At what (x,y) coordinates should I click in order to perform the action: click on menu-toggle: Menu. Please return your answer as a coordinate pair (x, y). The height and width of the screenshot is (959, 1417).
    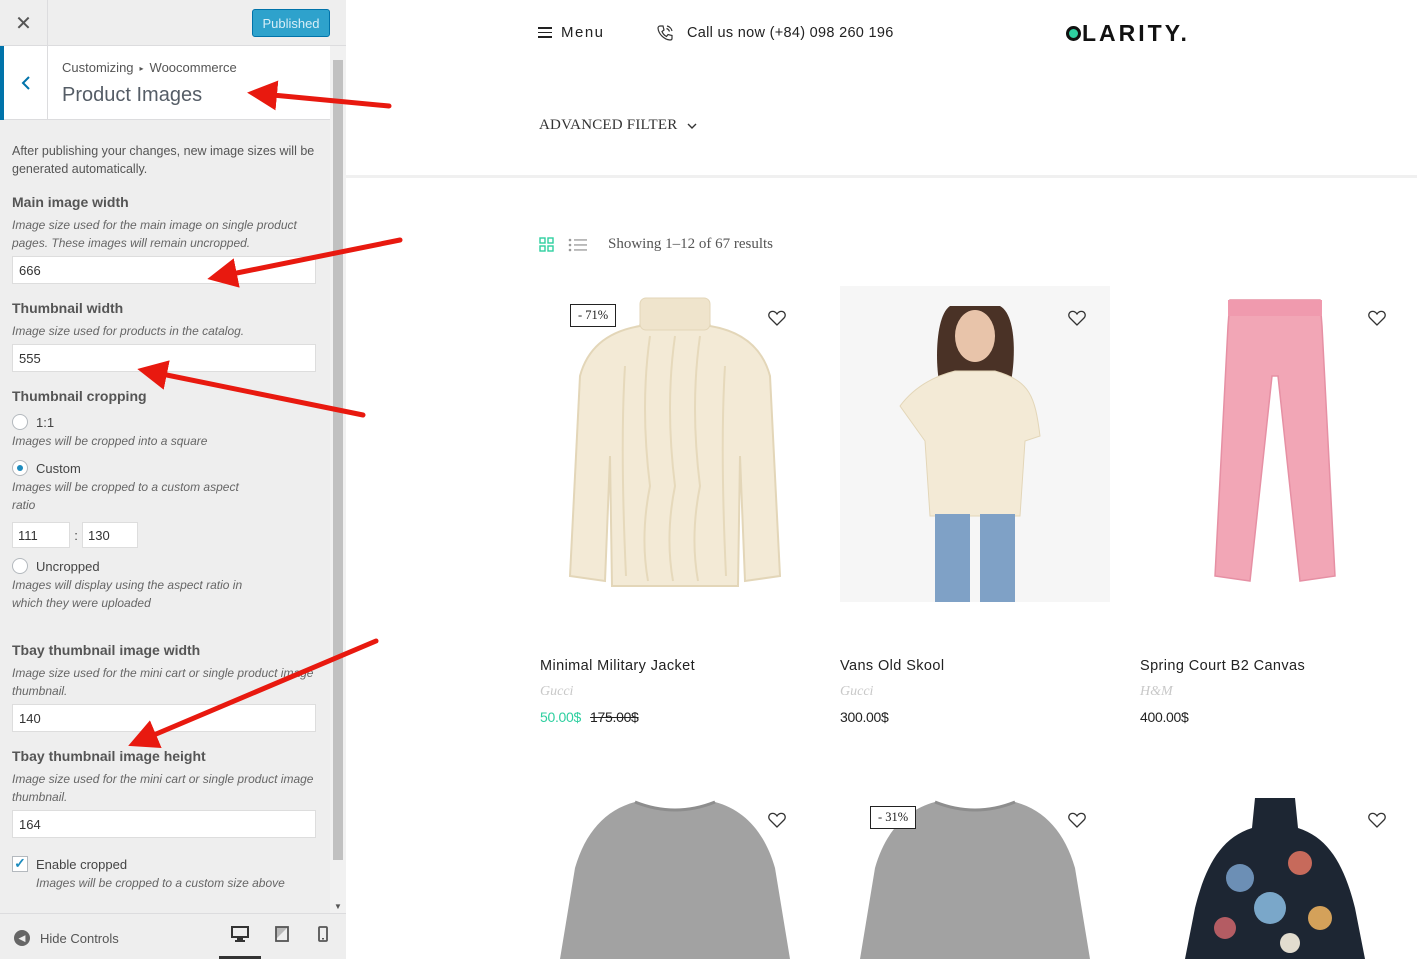
    Looking at the image, I should click on (571, 32).